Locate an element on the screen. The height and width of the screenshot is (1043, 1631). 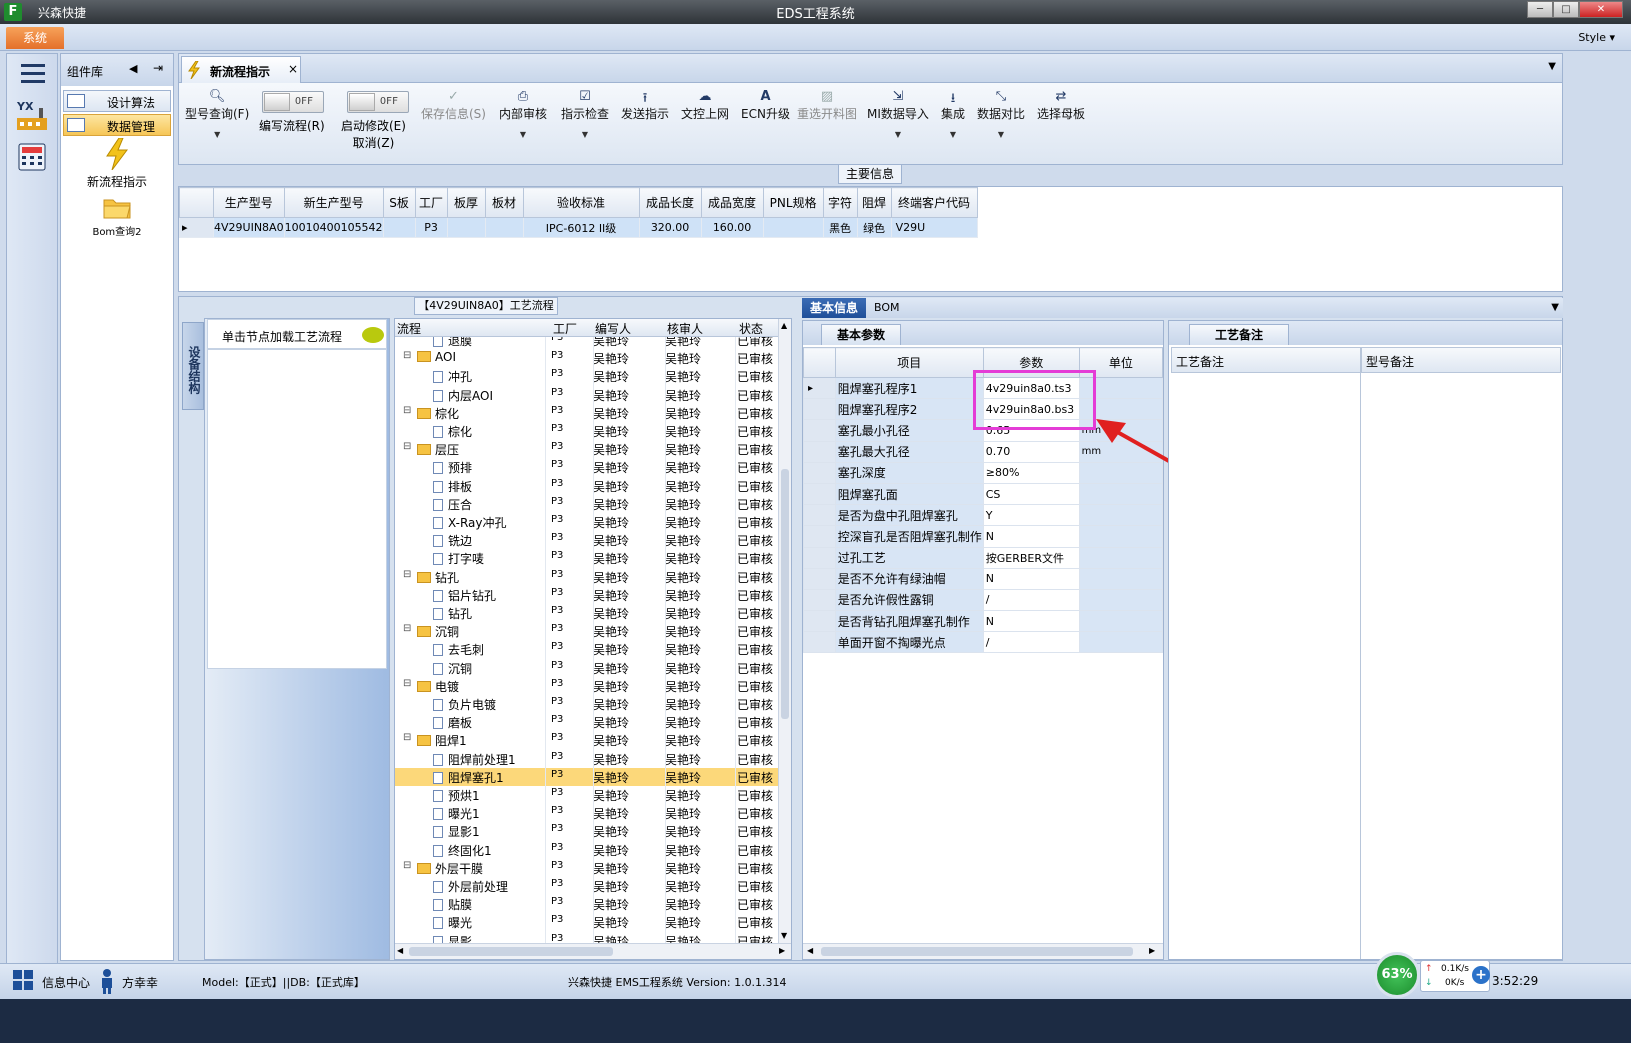
data-compare-button: ⤡ 数据对比 ▼ is located at coordinates (1001, 114).